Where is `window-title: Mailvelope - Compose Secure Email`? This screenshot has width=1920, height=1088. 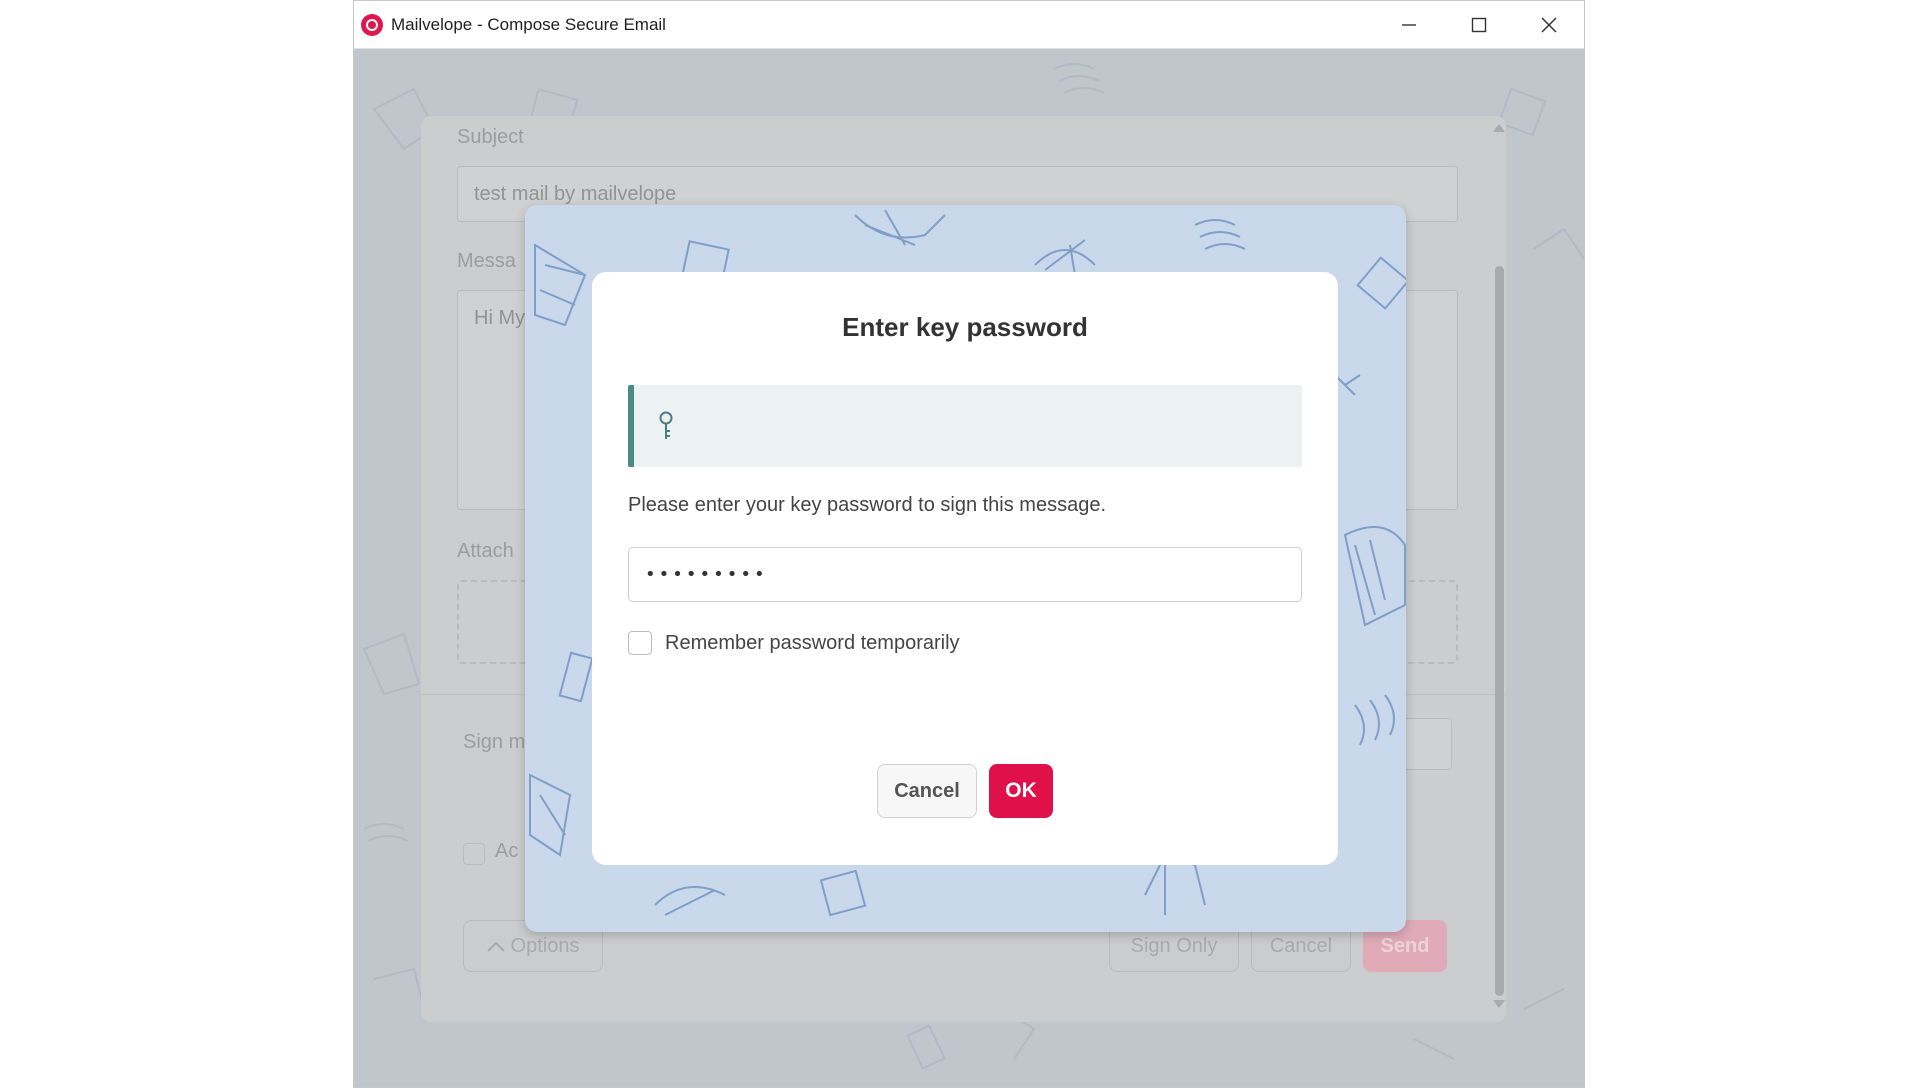
window-title: Mailvelope - Compose Secure Email is located at coordinates (528, 24).